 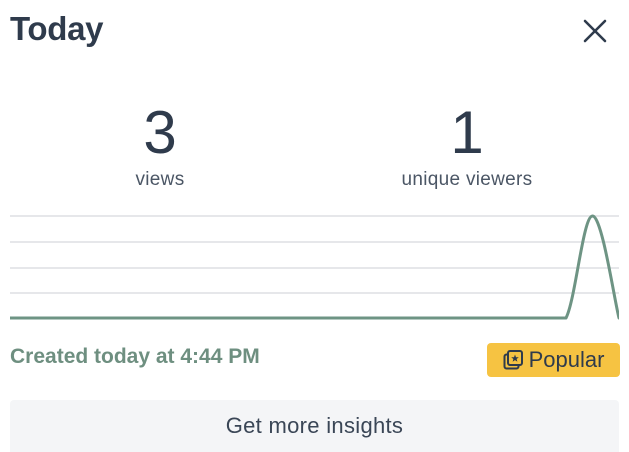 I want to click on views-count: 3, so click(x=160, y=132).